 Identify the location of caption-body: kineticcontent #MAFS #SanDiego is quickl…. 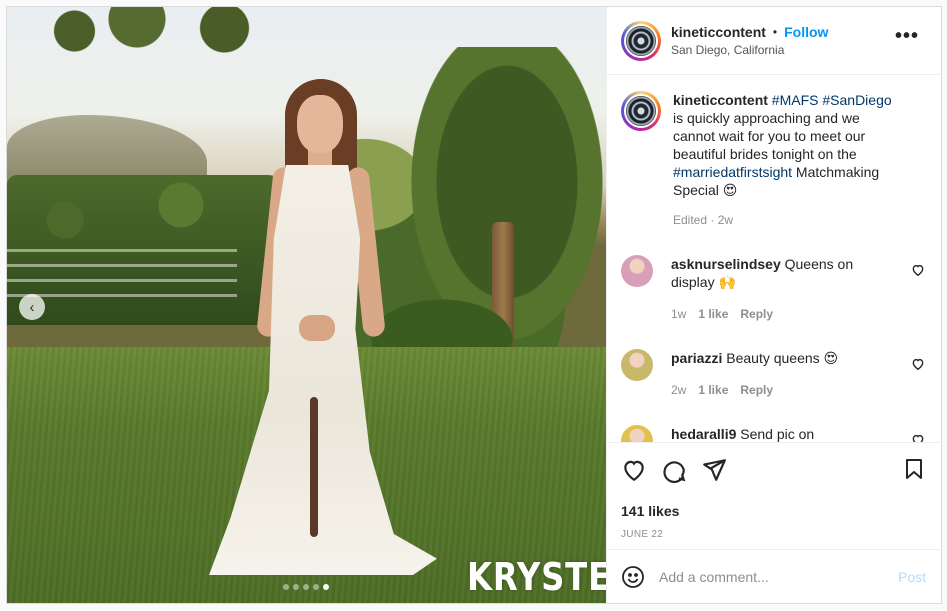
(788, 160).